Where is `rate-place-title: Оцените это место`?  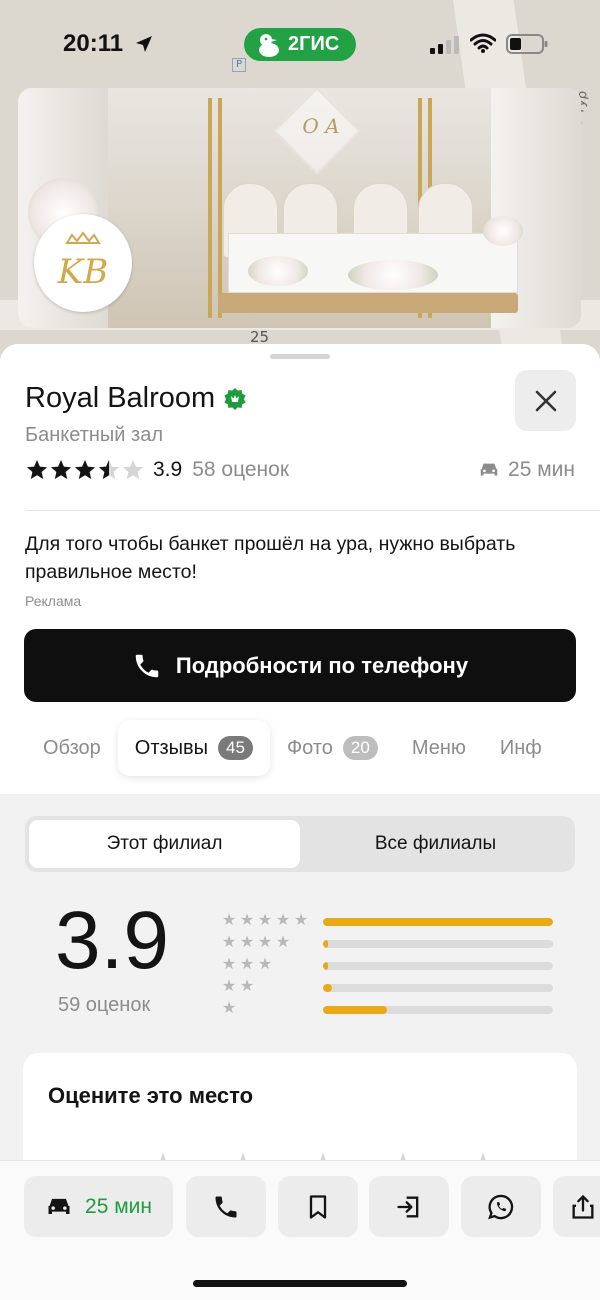
rate-place-title: Оцените это место is located at coordinates (151, 1095).